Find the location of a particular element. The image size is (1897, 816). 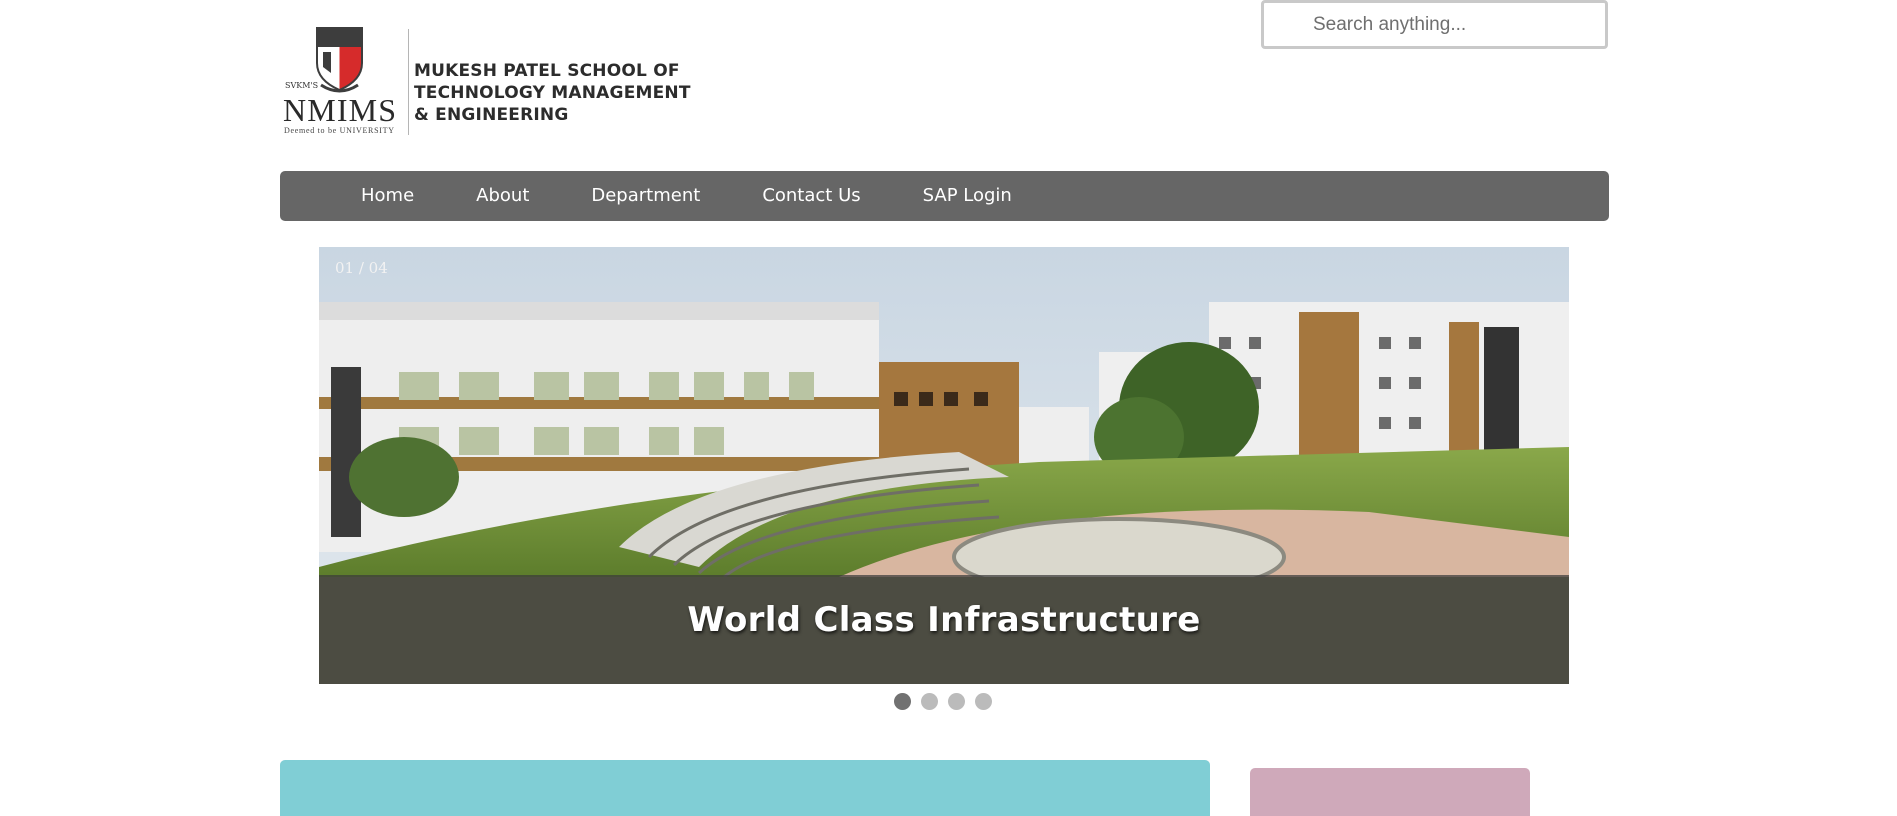

logo-tagline-text: Deemed to be UNIVERSITY is located at coordinates (339, 130).